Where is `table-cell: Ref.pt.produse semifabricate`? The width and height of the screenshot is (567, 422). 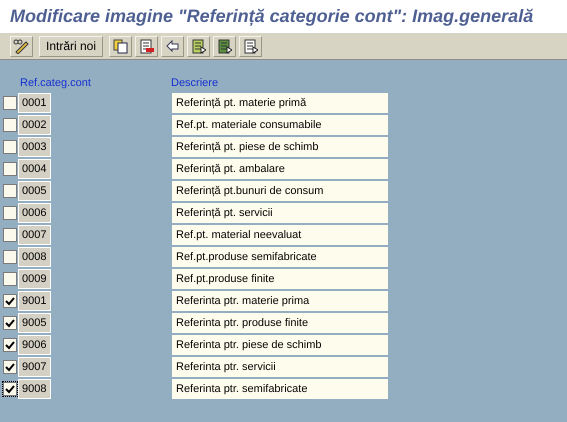
table-cell: Ref.pt.produse semifabricate is located at coordinates (280, 257).